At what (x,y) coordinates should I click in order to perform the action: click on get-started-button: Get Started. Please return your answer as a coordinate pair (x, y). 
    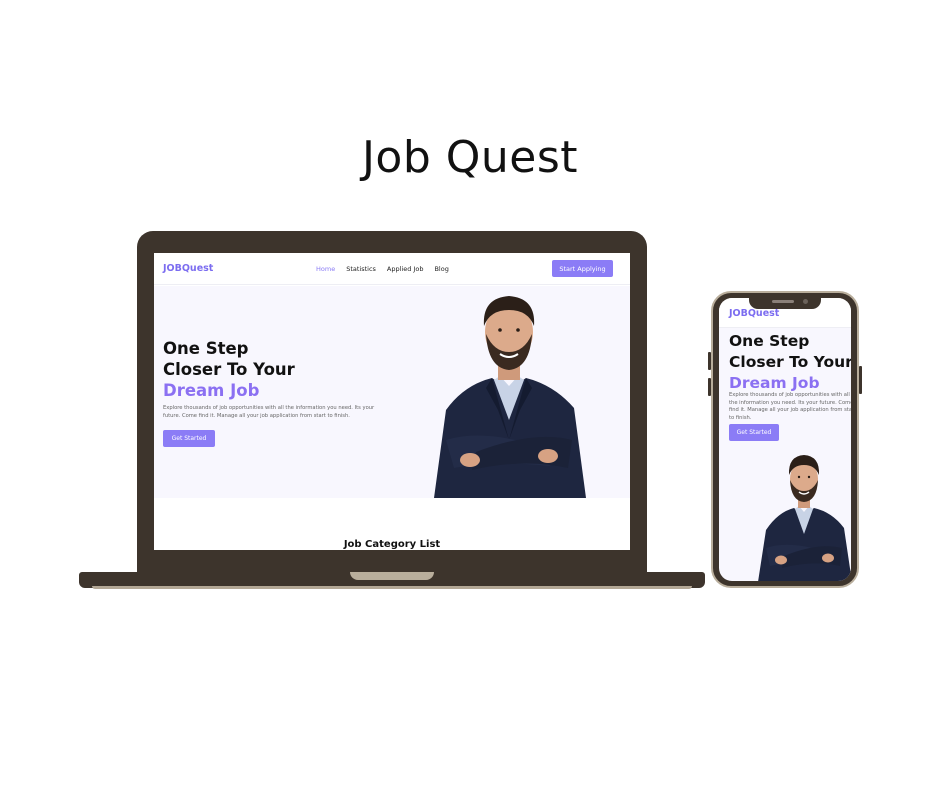
    Looking at the image, I should click on (189, 438).